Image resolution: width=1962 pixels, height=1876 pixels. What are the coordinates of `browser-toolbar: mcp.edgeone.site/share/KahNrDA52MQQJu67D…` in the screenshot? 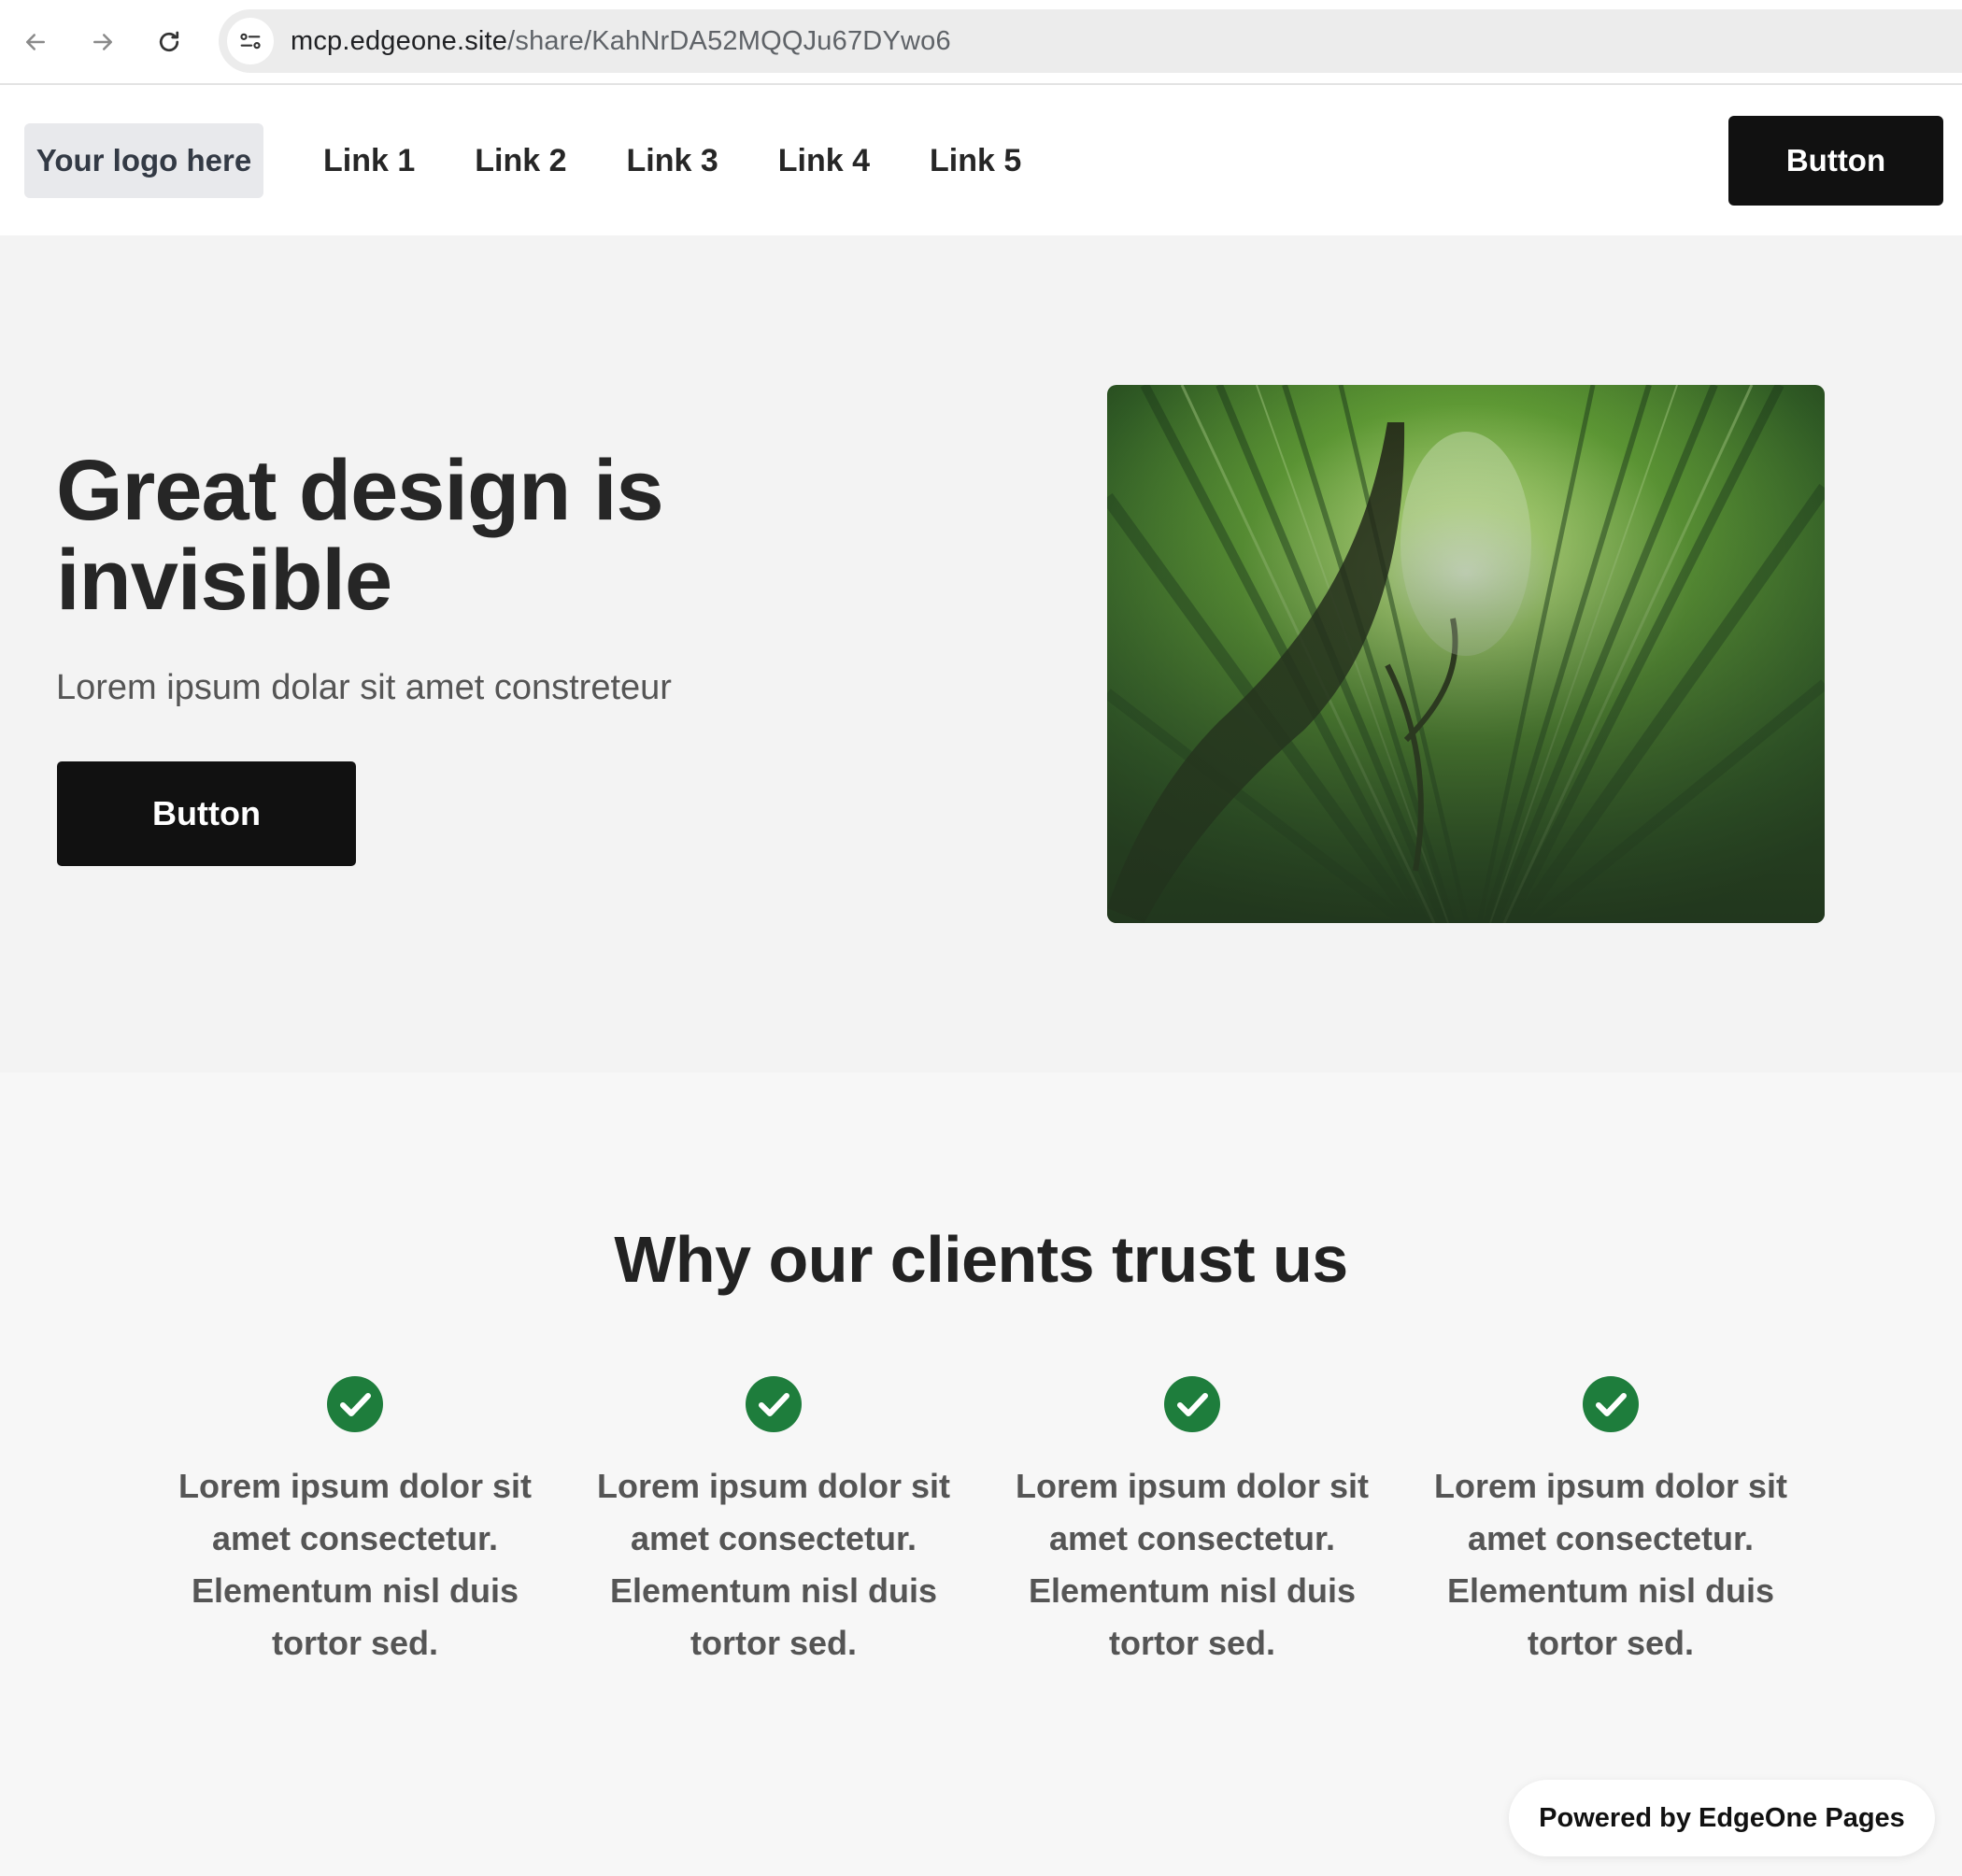 It's located at (981, 43).